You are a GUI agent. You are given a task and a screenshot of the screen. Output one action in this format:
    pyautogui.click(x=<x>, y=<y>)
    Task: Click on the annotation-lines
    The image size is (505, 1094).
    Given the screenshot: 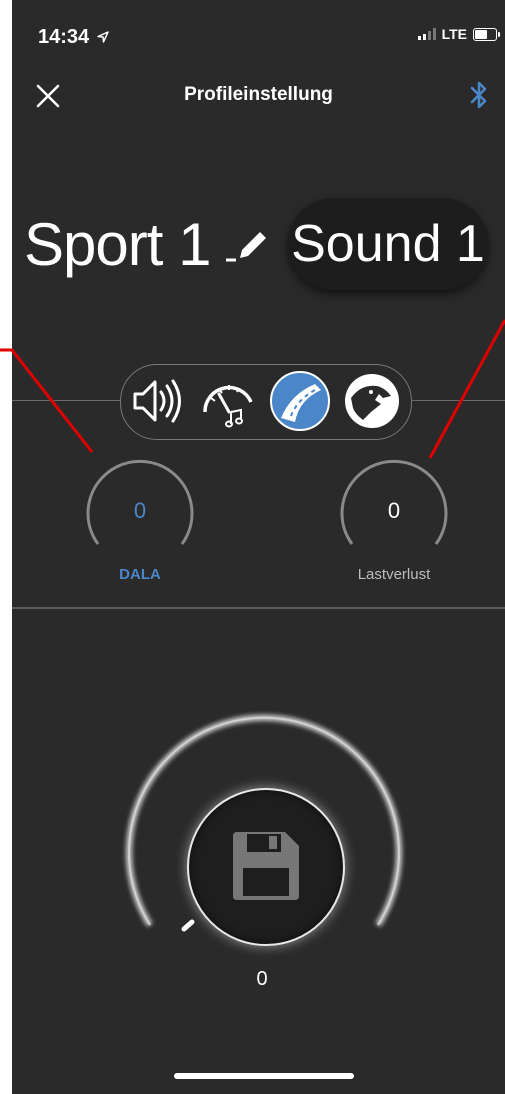 What is the action you would take?
    pyautogui.click(x=252, y=389)
    